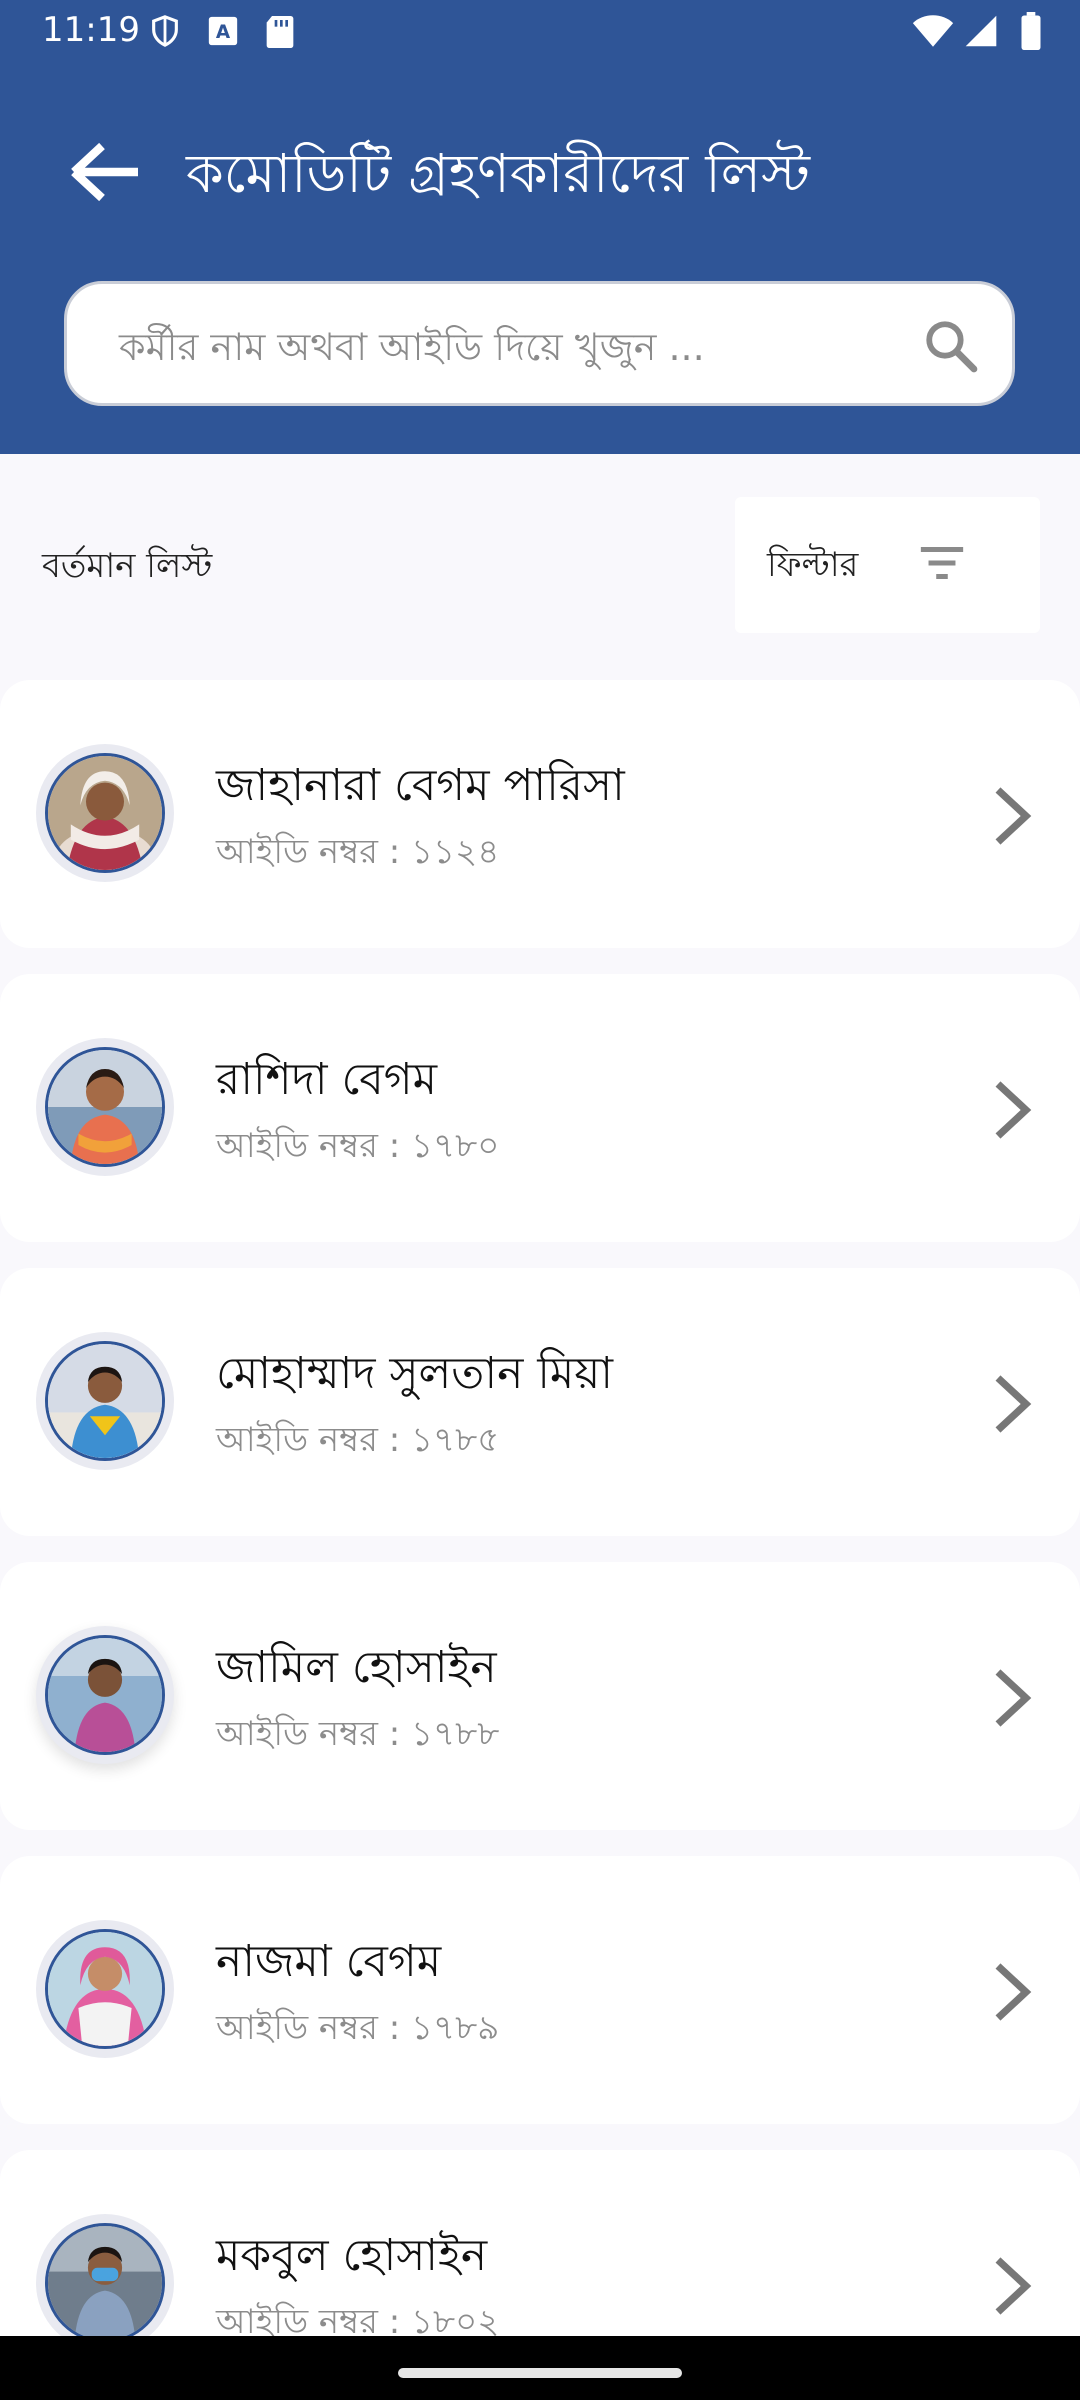  What do you see at coordinates (981, 31) in the screenshot?
I see `signal-icon` at bounding box center [981, 31].